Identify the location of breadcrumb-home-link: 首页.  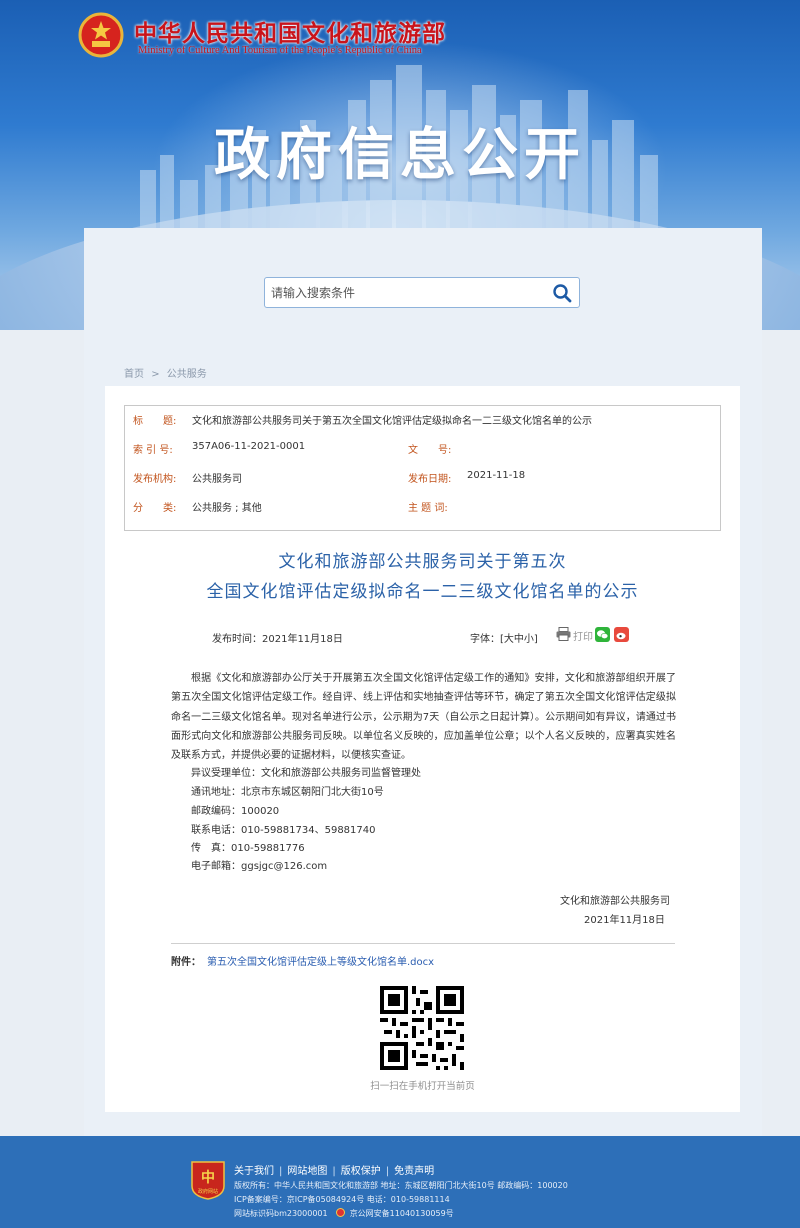
(134, 374).